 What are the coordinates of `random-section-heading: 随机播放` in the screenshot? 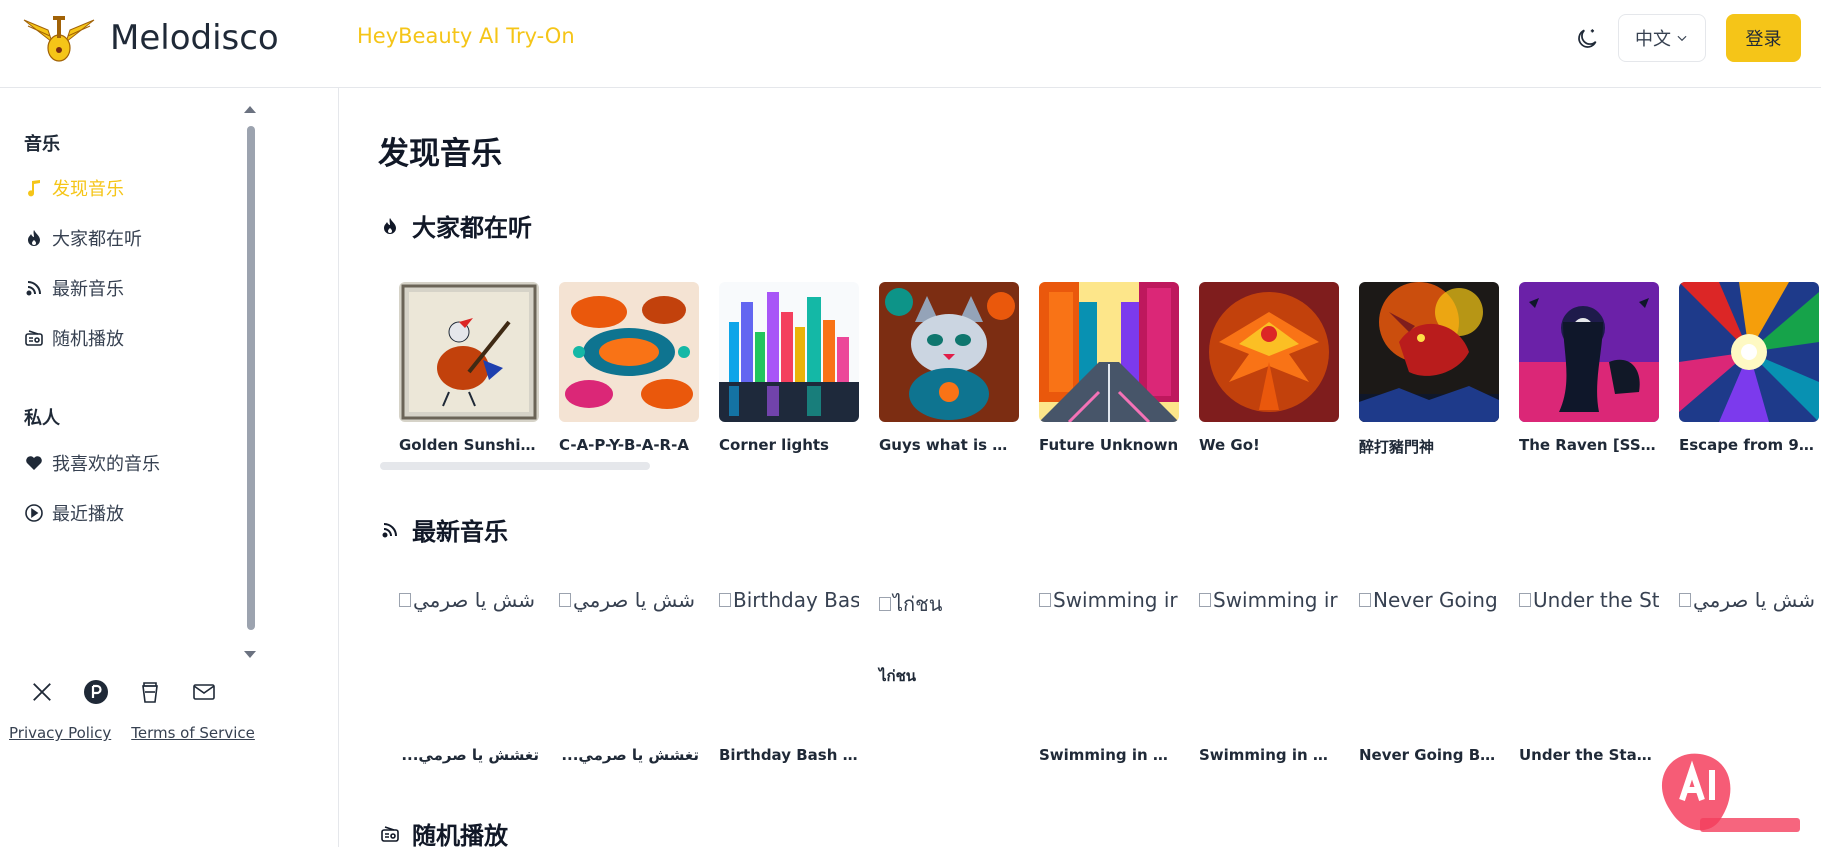 It's located at (444, 831).